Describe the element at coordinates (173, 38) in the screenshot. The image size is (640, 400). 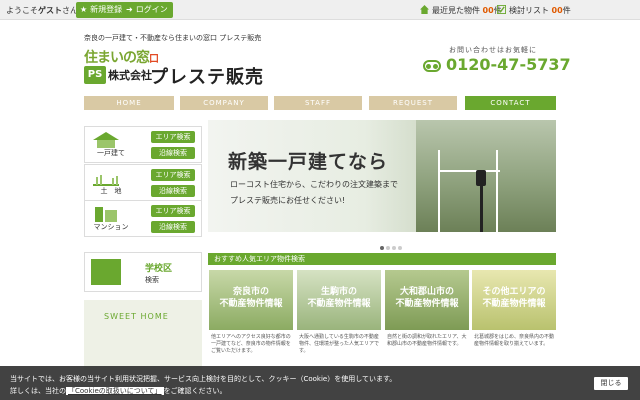
I see `site-tagline: 奈良の一戸建て・不動産なら住まいの窓口 プレステ販売` at that location.